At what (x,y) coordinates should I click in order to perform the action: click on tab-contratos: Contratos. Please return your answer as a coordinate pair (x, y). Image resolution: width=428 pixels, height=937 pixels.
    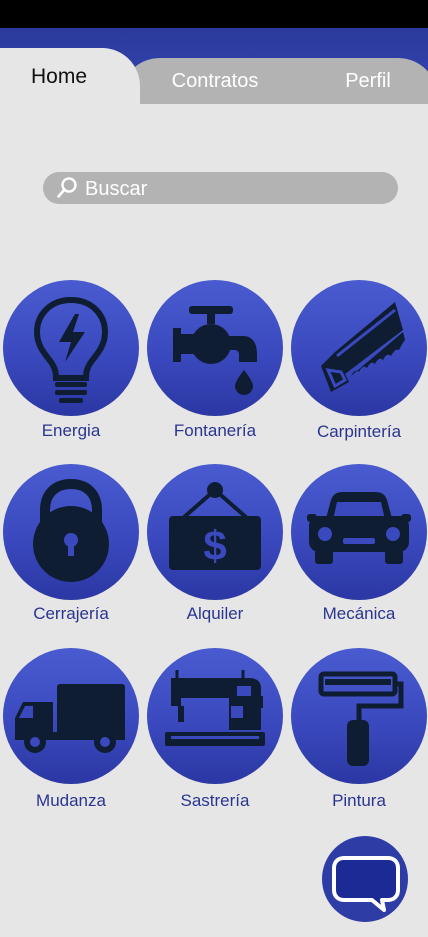
    Looking at the image, I should click on (215, 81).